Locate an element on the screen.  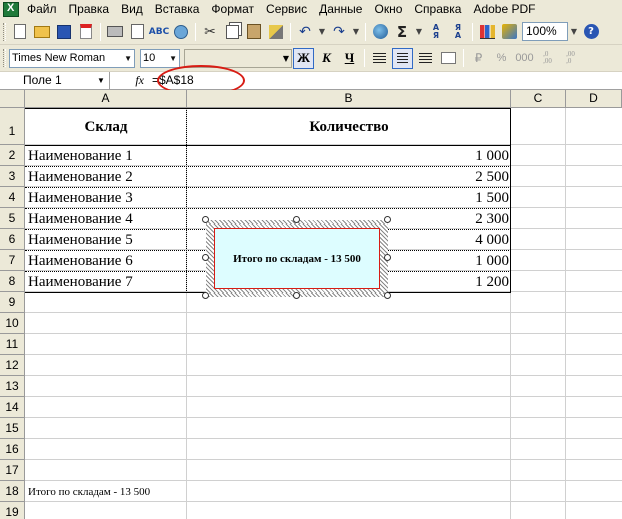
redo-dropdown: ▼ is located at coordinates (356, 31).